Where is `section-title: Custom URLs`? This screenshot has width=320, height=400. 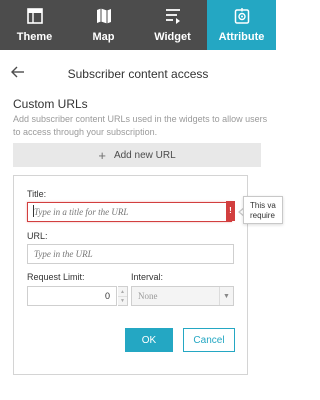
section-title: Custom URLs is located at coordinates (50, 104).